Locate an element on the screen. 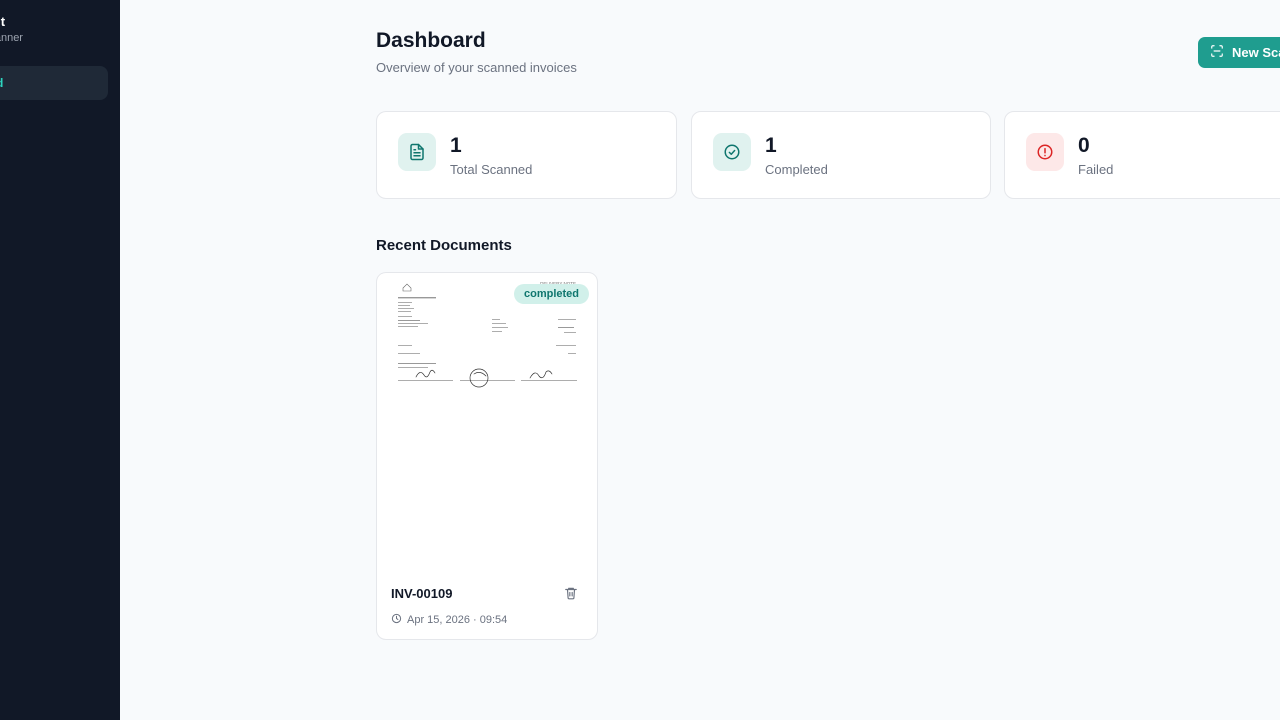  brand-title: ault is located at coordinates (3, 21).